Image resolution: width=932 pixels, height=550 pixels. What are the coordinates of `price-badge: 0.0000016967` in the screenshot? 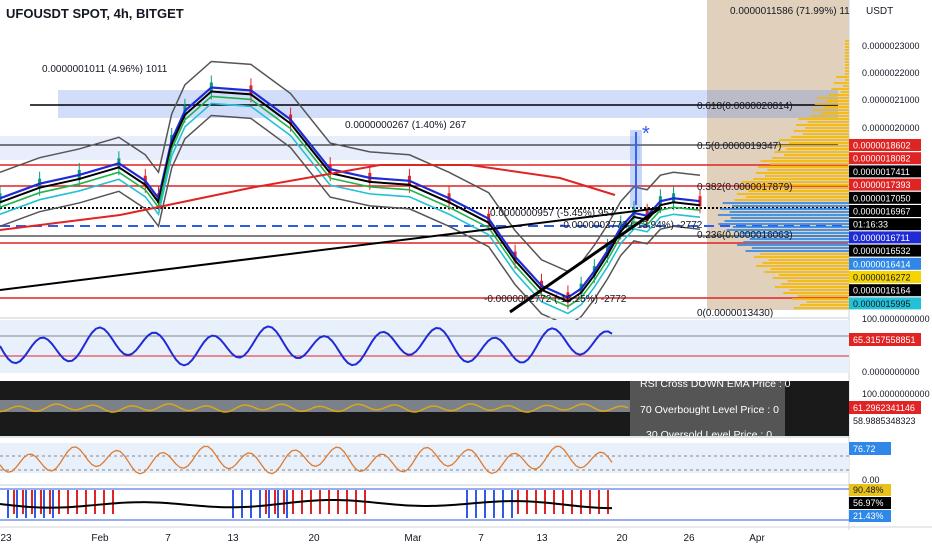 It's located at (882, 212).